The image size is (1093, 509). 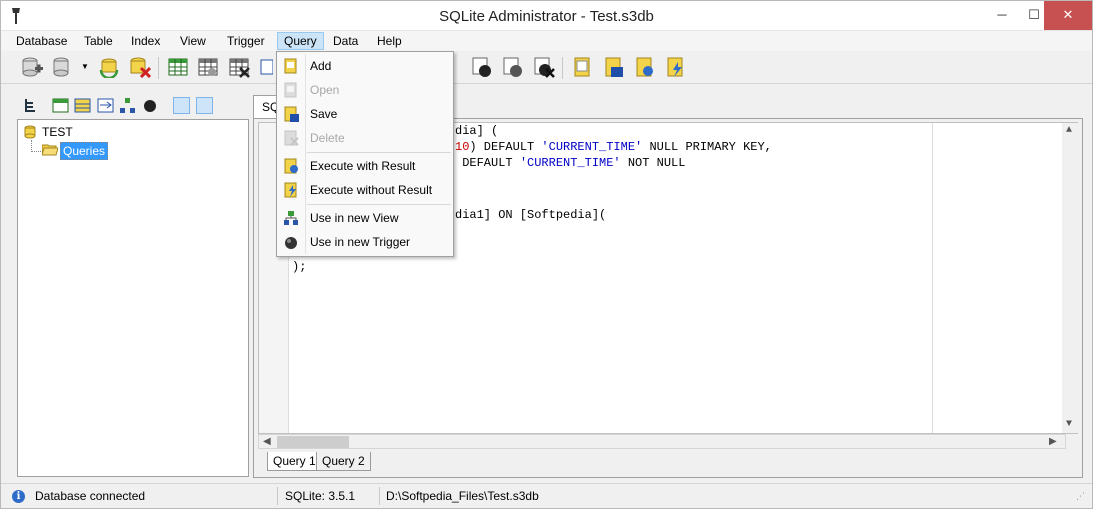 I want to click on status-message: Database connected, so click(x=90, y=496).